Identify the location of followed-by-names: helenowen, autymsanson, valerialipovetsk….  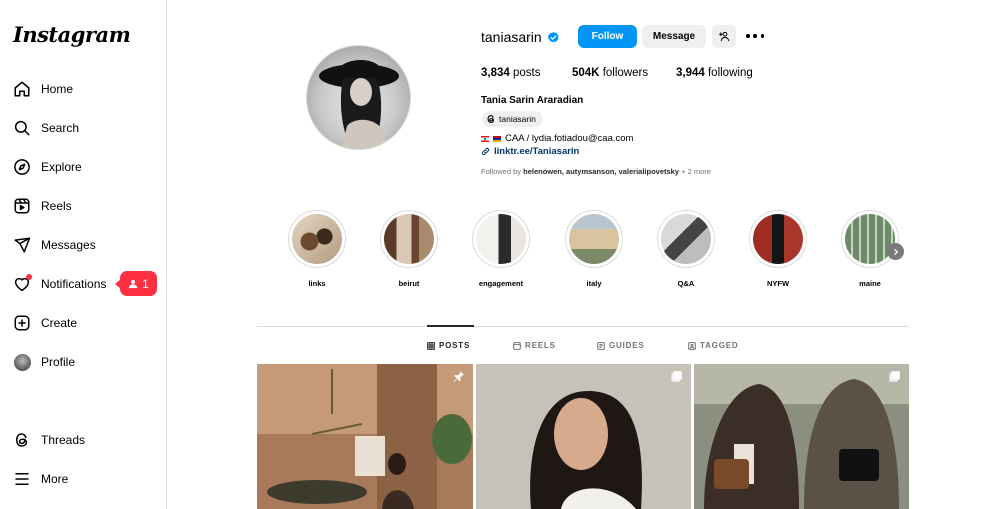
(601, 171).